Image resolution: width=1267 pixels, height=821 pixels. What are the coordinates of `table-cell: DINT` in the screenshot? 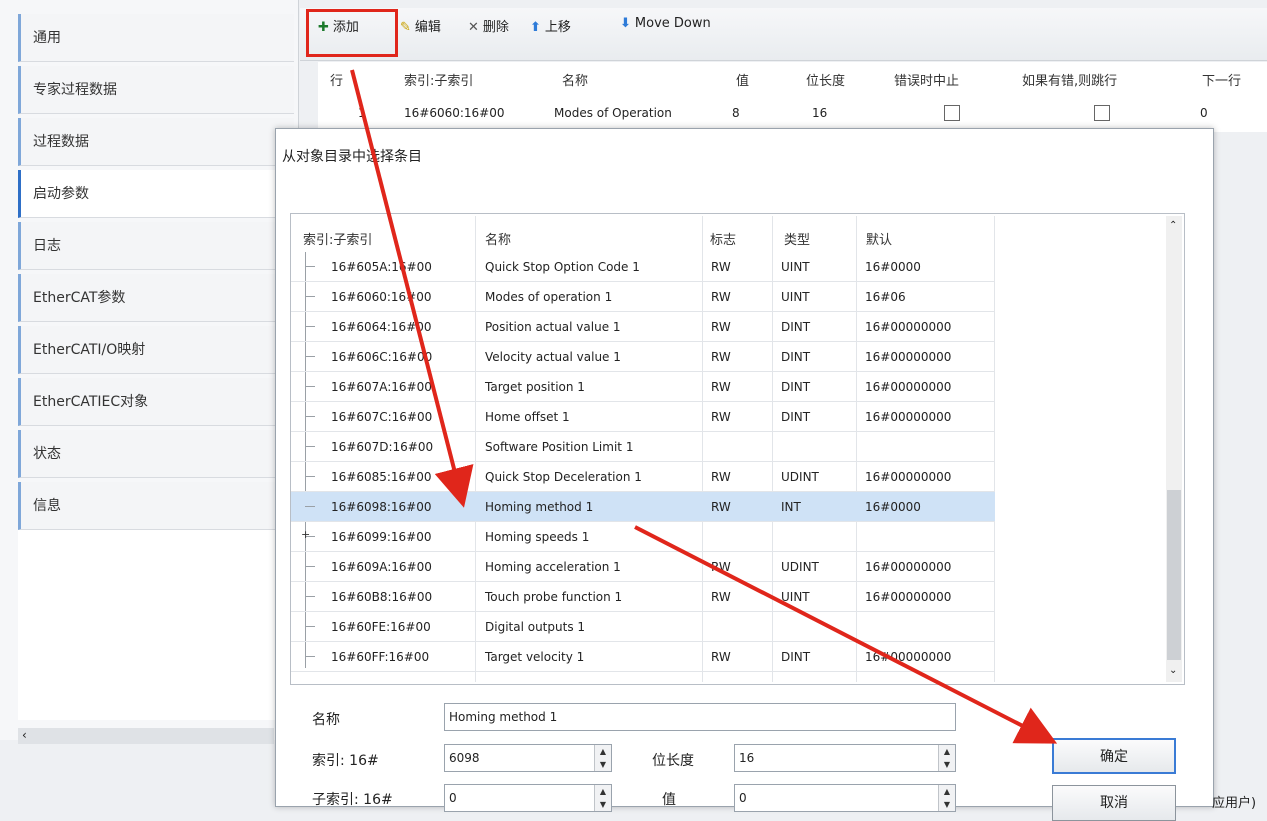 It's located at (796, 327).